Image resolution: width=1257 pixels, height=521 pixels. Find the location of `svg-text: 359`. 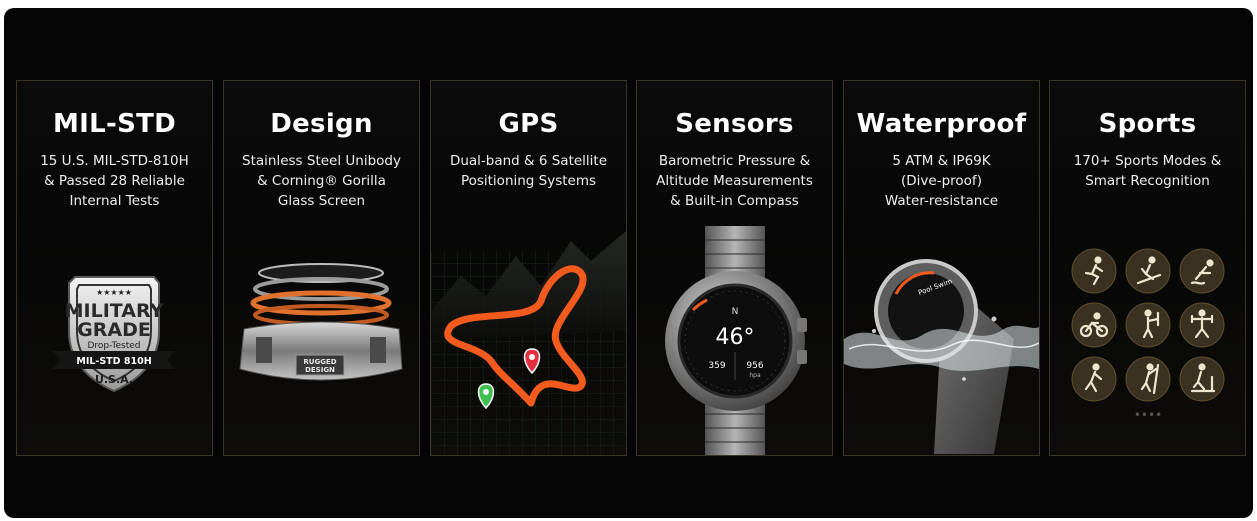

svg-text: 359 is located at coordinates (716, 366).